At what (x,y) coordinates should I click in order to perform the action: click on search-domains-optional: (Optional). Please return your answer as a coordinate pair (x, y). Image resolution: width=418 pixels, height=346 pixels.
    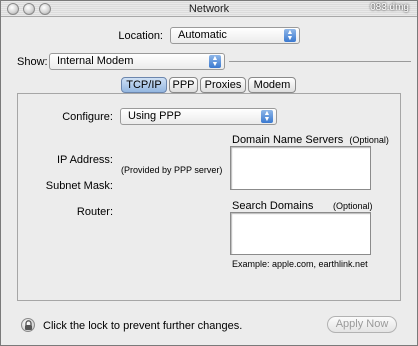
    Looking at the image, I should click on (353, 206).